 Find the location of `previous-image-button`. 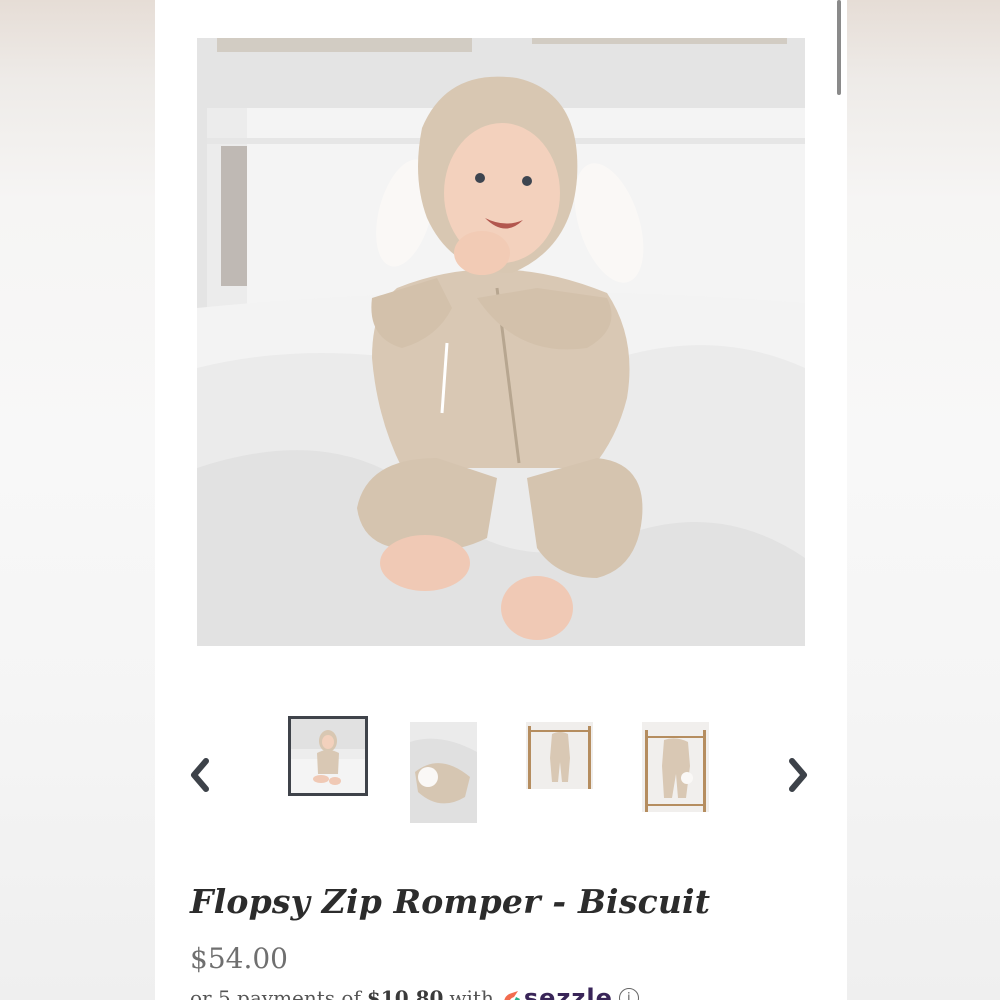

previous-image-button is located at coordinates (200, 775).